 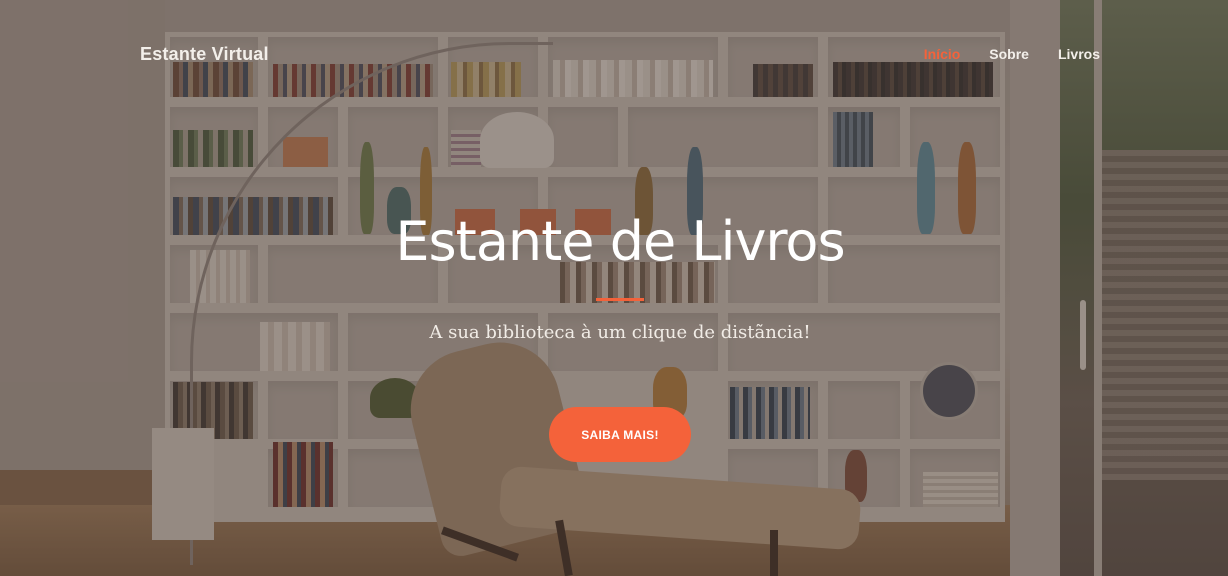 I want to click on title-divider, so click(x=620, y=299).